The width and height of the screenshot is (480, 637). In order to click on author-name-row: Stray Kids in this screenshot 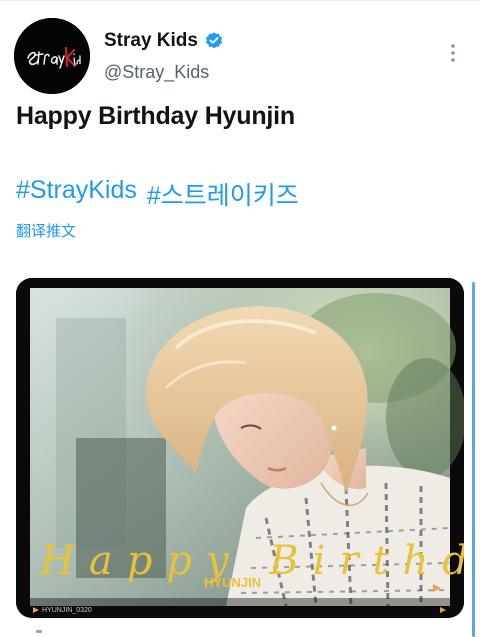, I will do `click(164, 41)`.